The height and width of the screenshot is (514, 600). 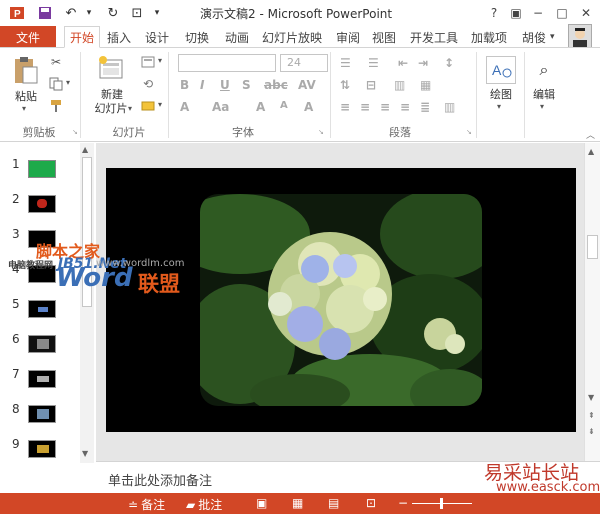 What do you see at coordinates (544, 95) in the screenshot?
I see `editing-button: 编辑` at bounding box center [544, 95].